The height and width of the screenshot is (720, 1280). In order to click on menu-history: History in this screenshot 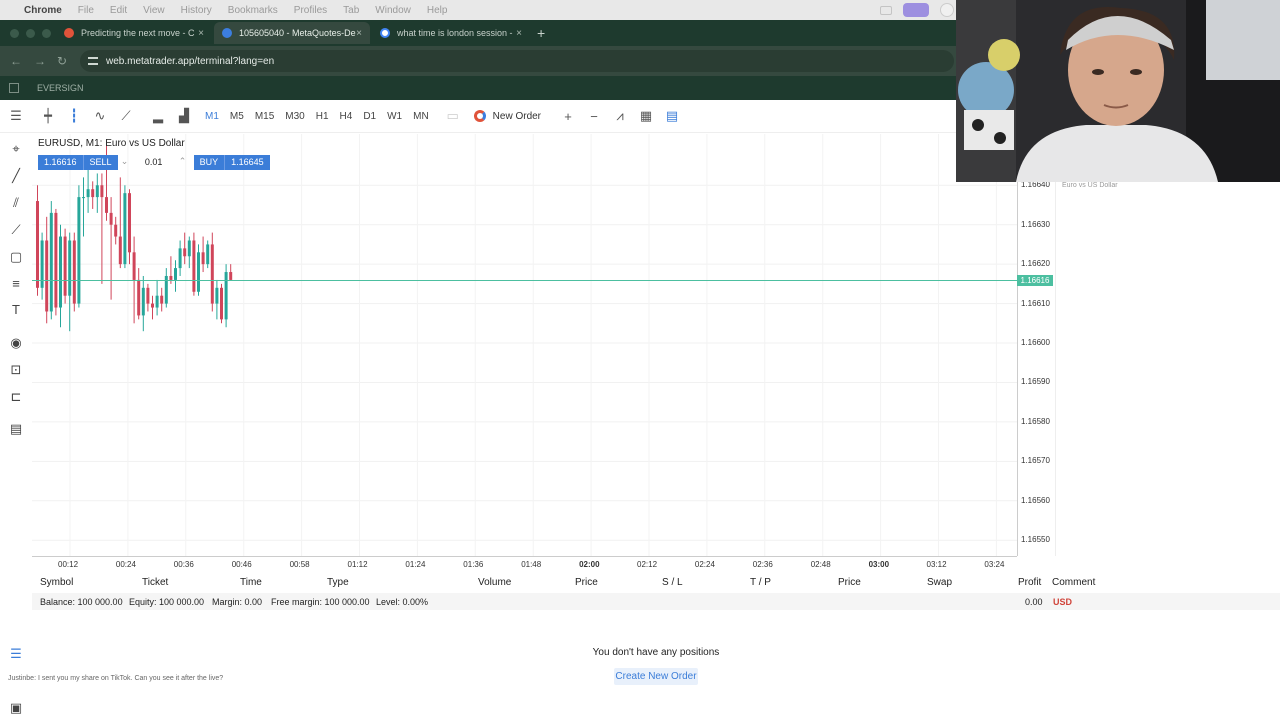, I will do `click(196, 10)`.